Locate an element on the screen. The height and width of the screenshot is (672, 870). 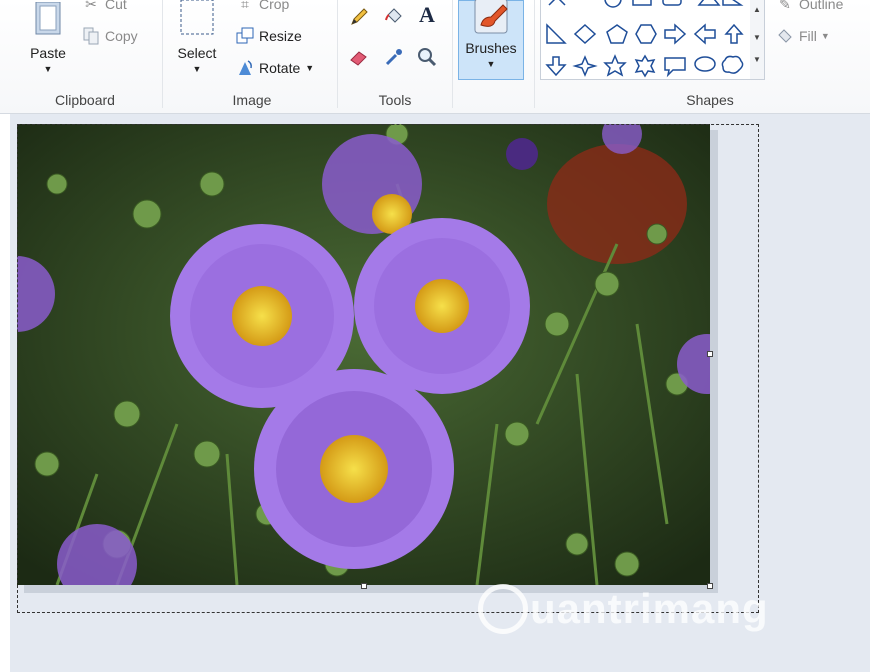
crop-label: Crop is located at coordinates (274, 6).